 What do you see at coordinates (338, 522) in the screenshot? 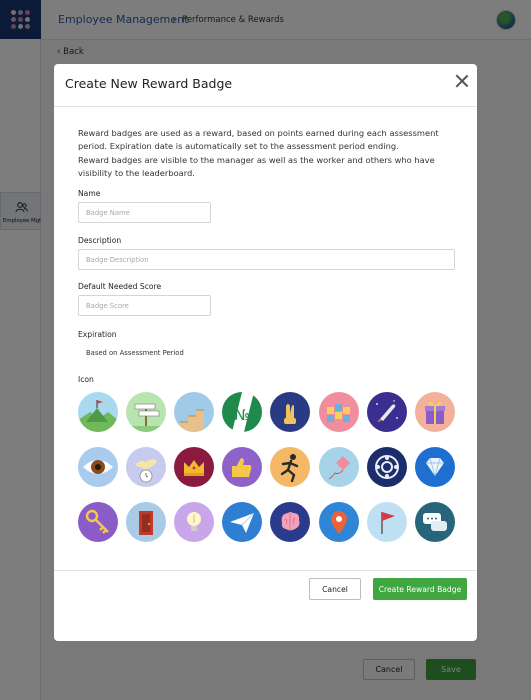
I see `map-pin-icon` at bounding box center [338, 522].